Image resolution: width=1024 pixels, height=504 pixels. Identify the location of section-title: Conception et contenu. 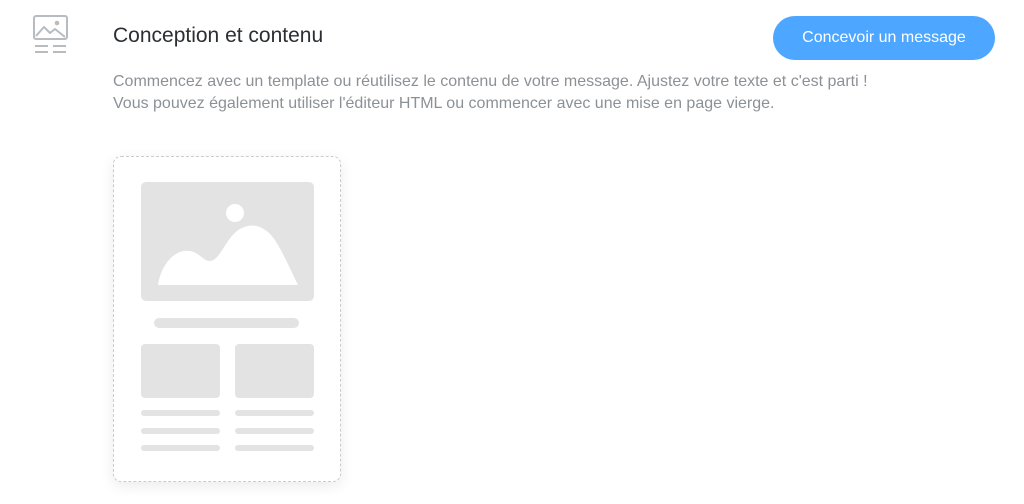
(218, 35).